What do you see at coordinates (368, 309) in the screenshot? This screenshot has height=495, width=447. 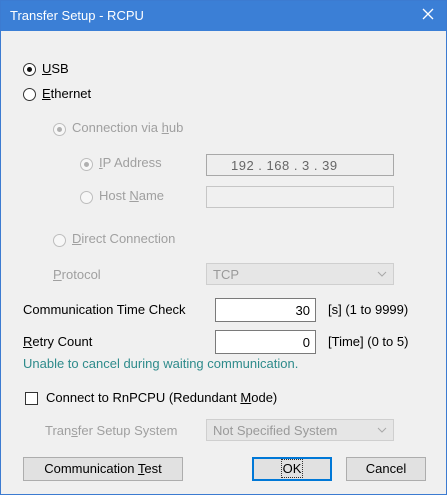 I see `comm-time-check-unit: [s] (1 to 9999)` at bounding box center [368, 309].